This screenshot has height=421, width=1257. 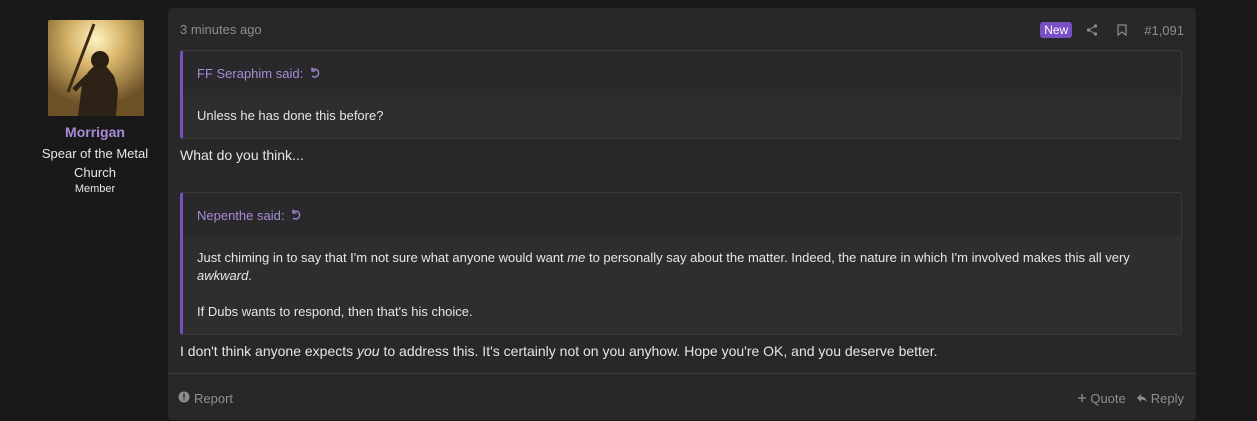 What do you see at coordinates (1082, 398) in the screenshot?
I see `plus-icon` at bounding box center [1082, 398].